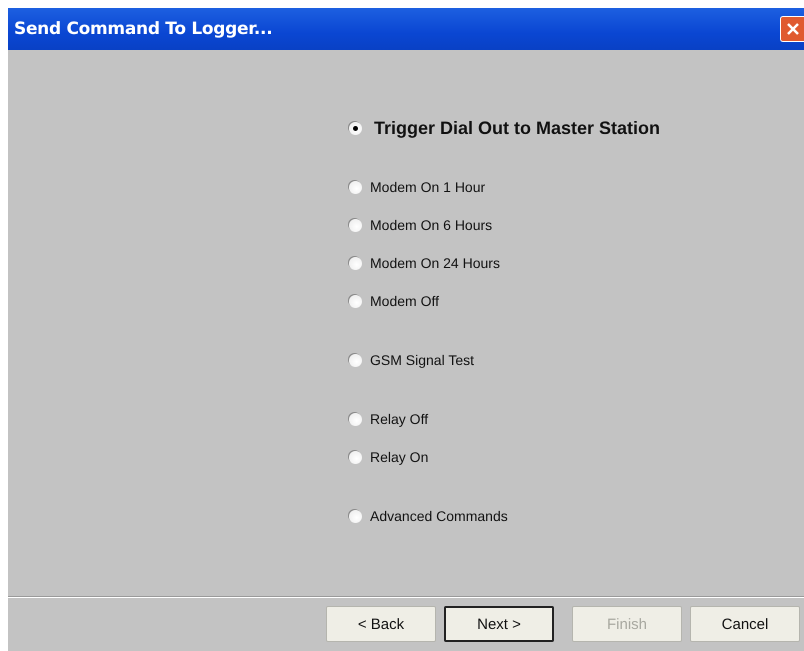 The width and height of the screenshot is (804, 651). I want to click on option-label: Trigger Dial Out to Master Station, so click(517, 128).